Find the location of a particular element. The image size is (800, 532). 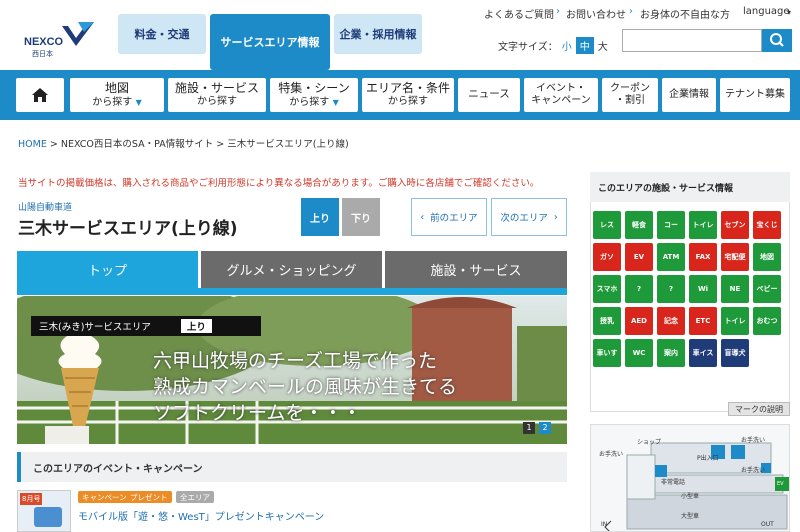

map-out-label: OUT is located at coordinates (767, 524).